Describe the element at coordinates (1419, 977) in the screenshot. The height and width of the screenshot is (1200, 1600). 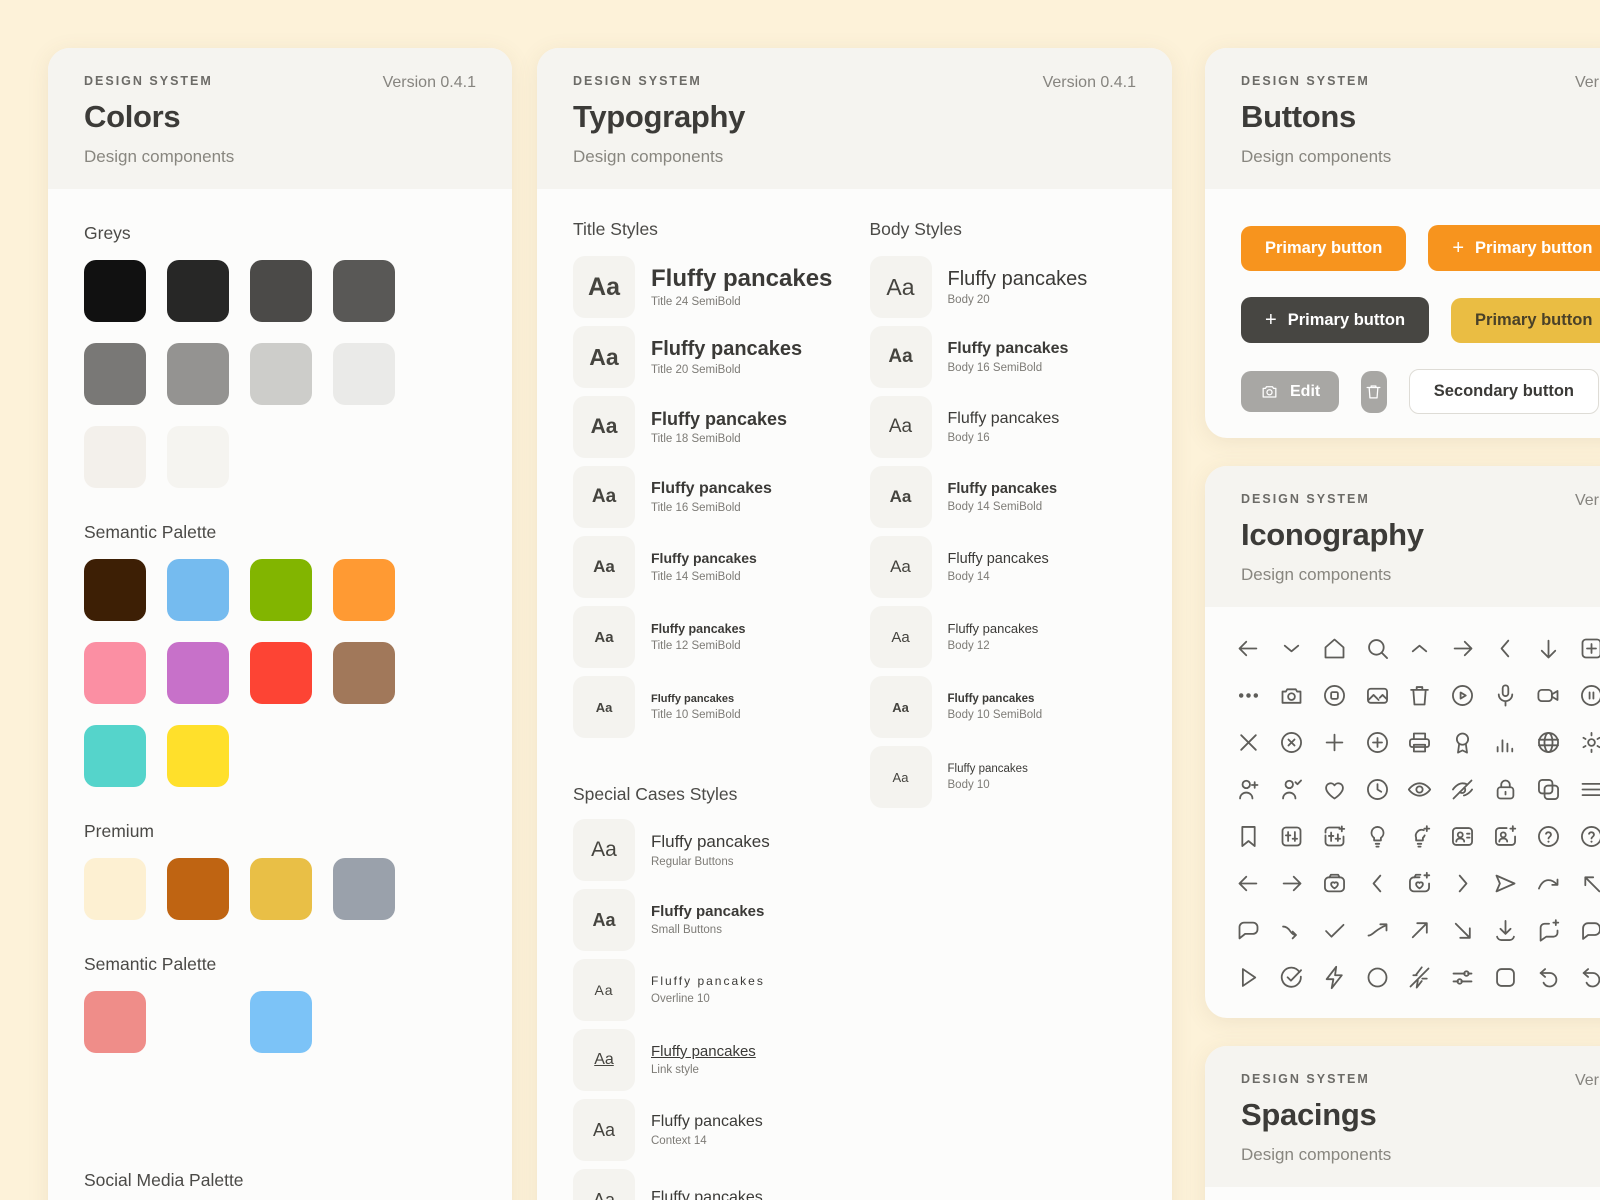
I see `flash-off-icon` at that location.